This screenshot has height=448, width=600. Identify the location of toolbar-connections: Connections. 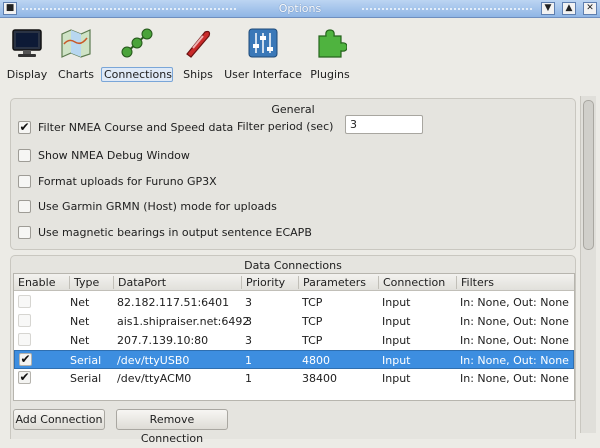
(137, 53).